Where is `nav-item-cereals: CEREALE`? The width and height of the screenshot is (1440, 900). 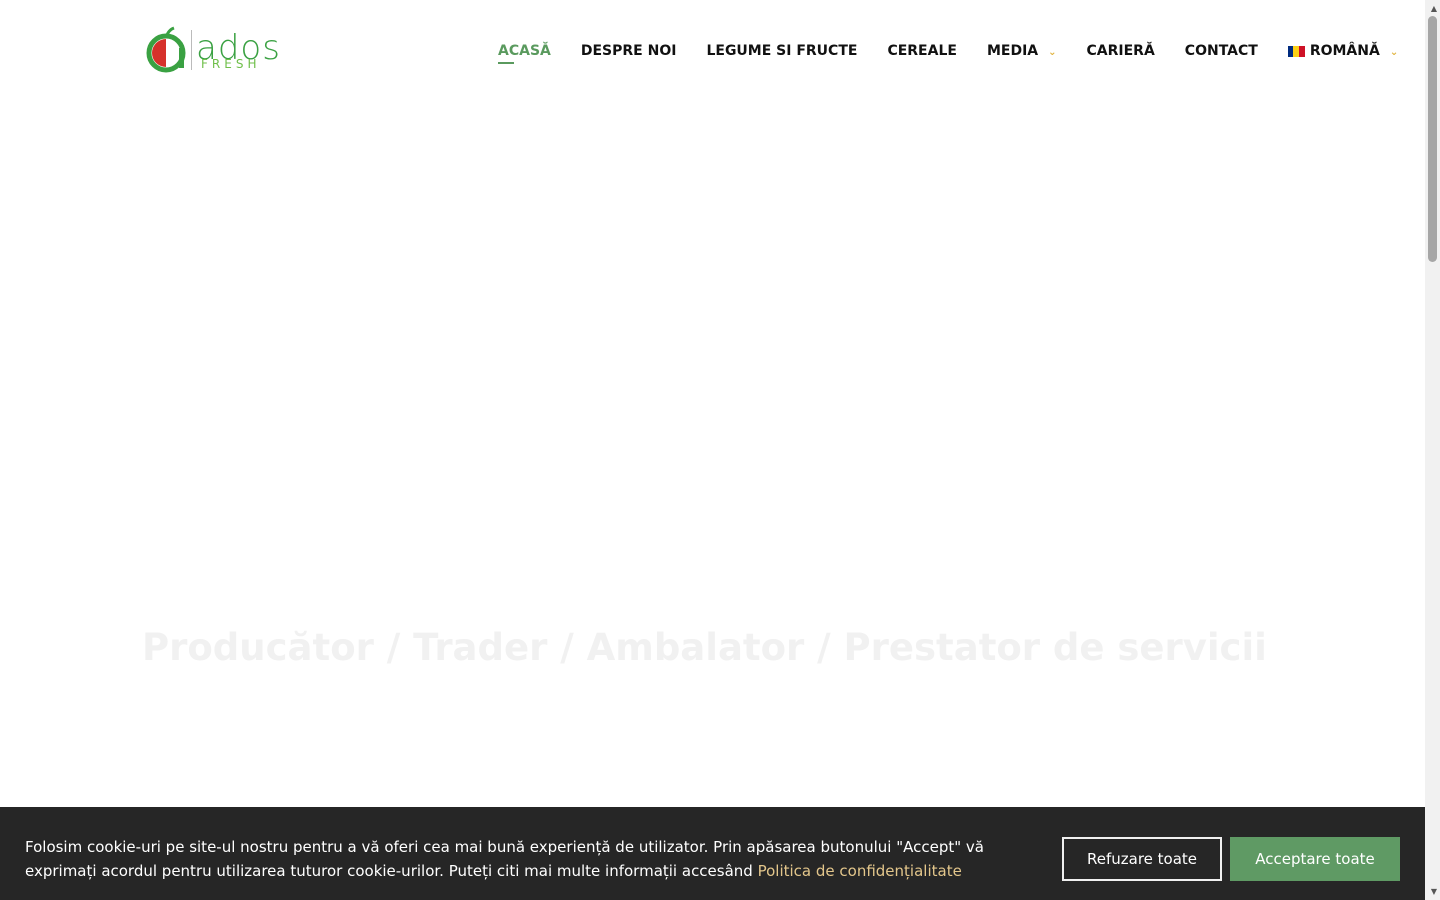 nav-item-cereals: CEREALE is located at coordinates (922, 51).